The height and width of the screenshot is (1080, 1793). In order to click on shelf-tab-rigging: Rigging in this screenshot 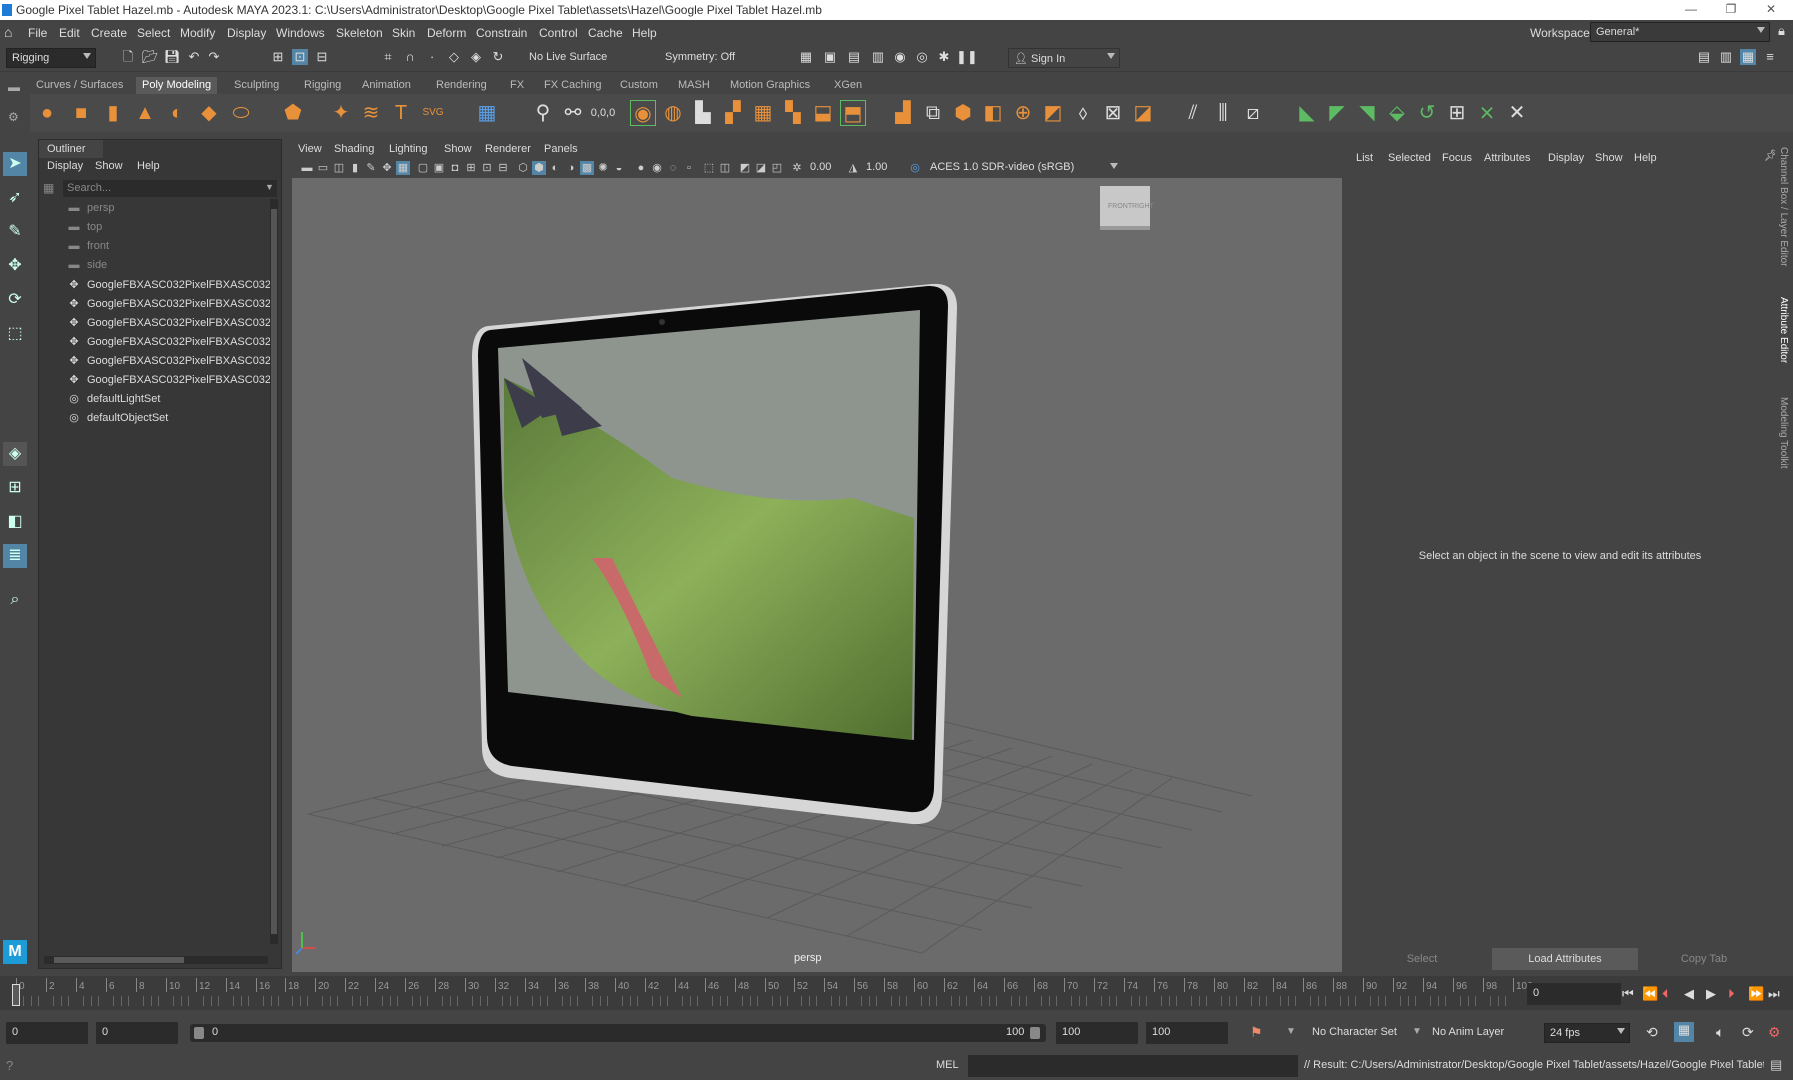, I will do `click(322, 85)`.